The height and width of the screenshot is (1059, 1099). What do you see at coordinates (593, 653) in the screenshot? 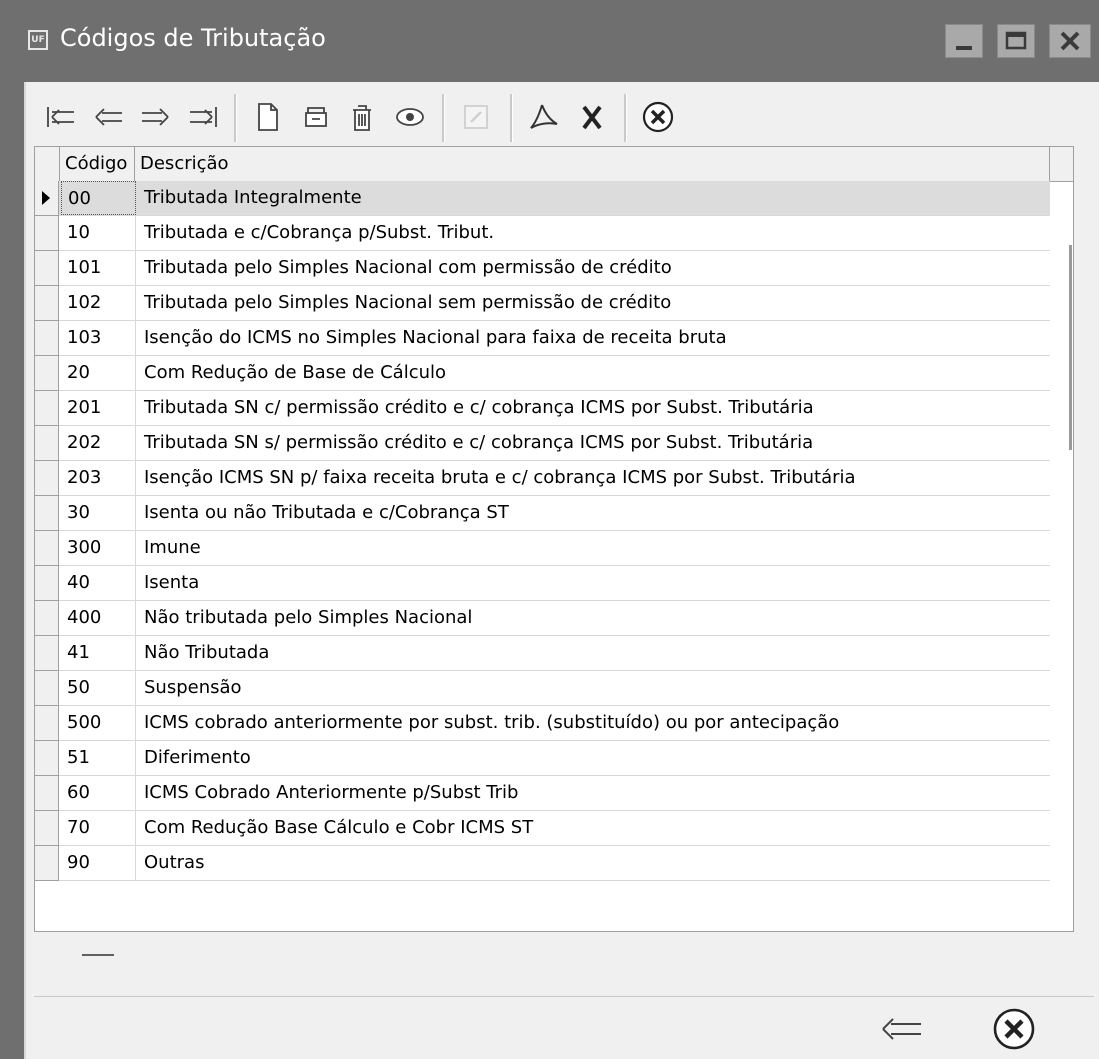
I see `cell-description: Não Tributada` at bounding box center [593, 653].